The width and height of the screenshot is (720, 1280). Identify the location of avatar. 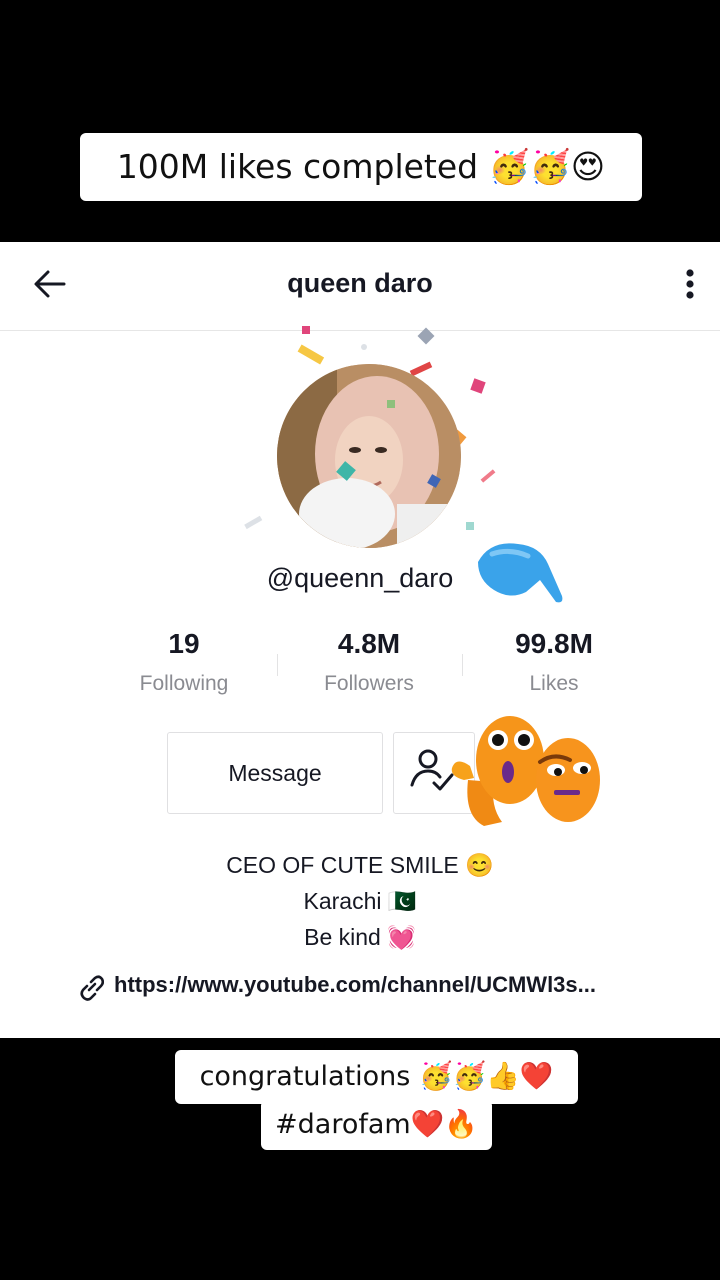
(369, 456).